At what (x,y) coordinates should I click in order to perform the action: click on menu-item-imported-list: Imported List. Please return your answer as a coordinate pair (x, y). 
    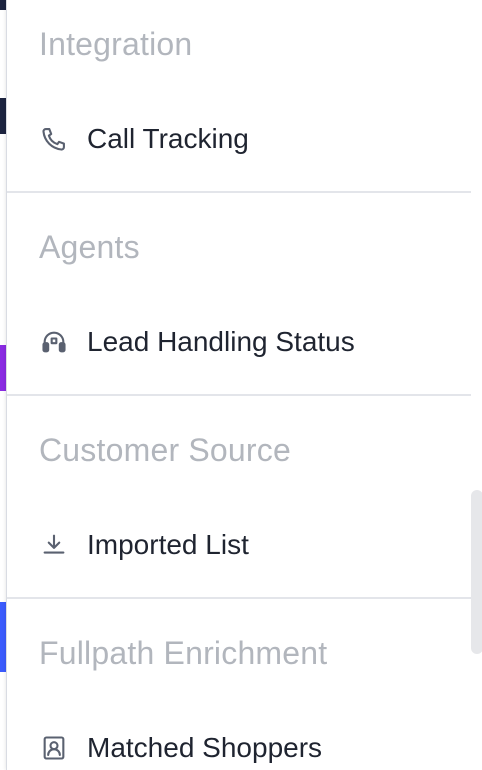
    Looking at the image, I should click on (144, 545).